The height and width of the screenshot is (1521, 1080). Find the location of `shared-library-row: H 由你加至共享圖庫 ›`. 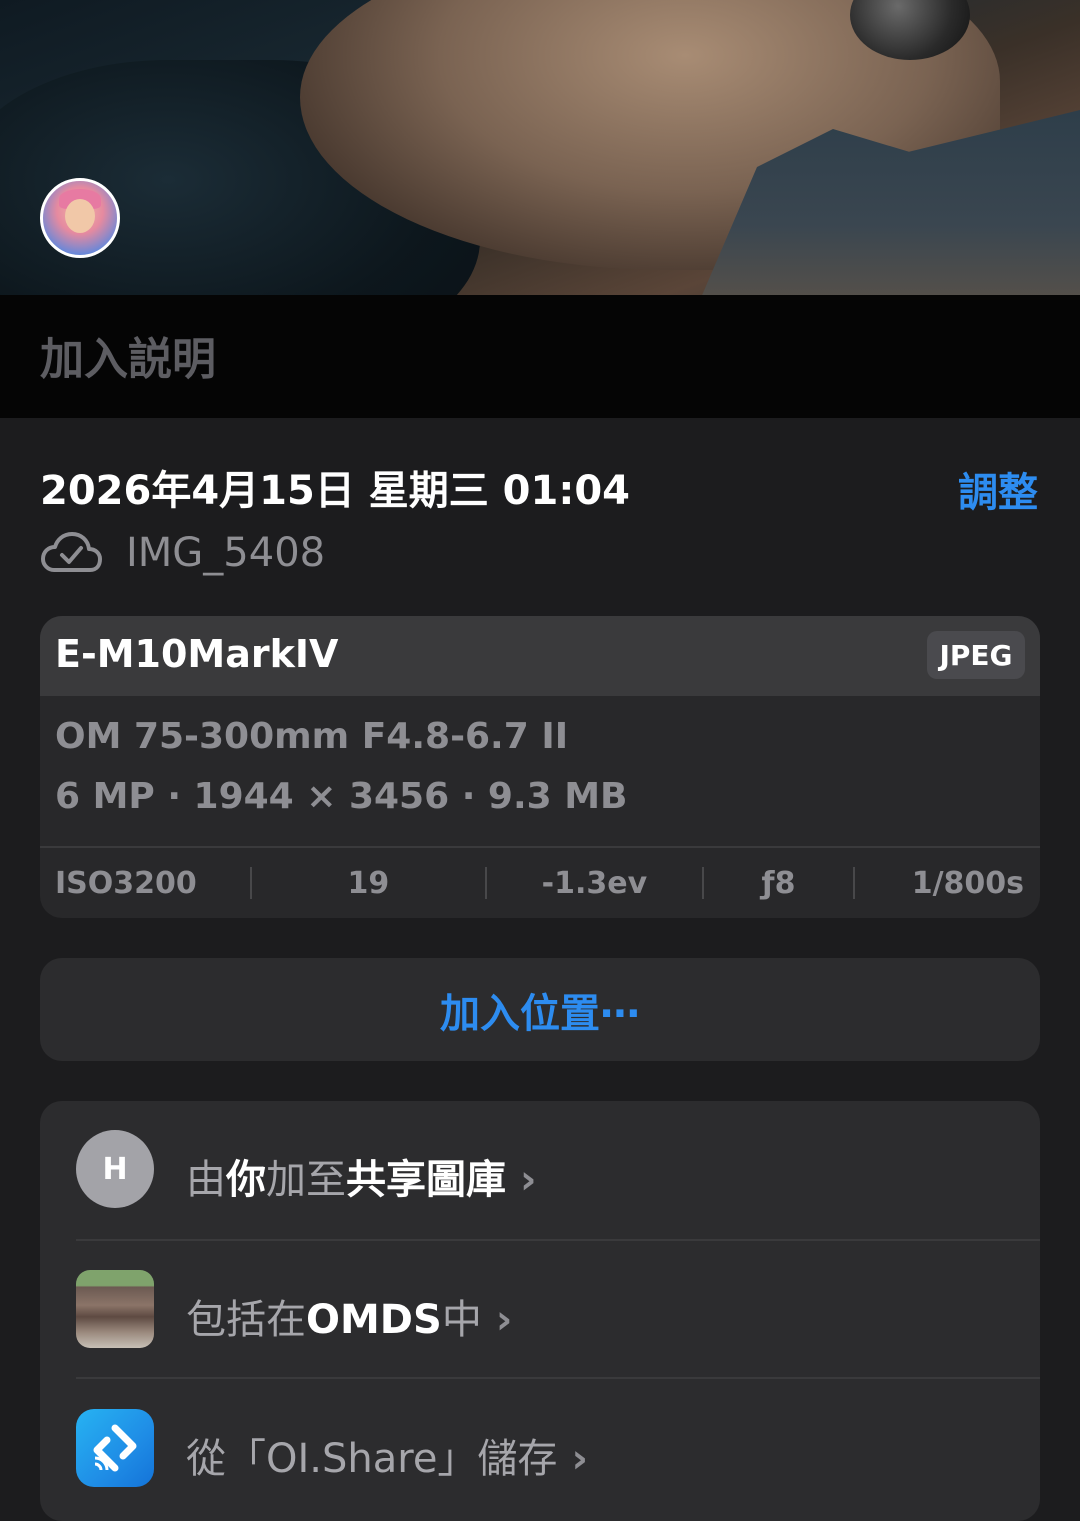

shared-library-row: H 由你加至共享圖庫 › is located at coordinates (540, 1170).